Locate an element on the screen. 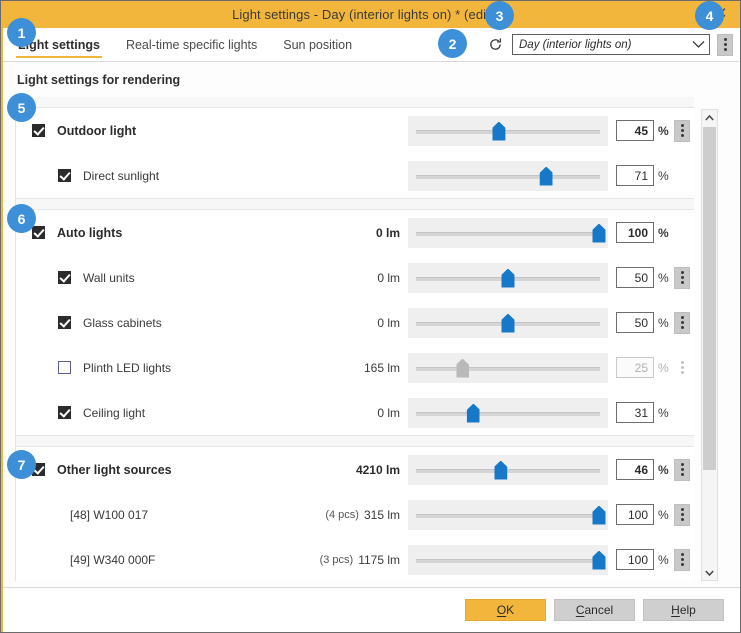 Image resolution: width=741 pixels, height=633 pixels. brightness-value-input: 31 is located at coordinates (635, 412).